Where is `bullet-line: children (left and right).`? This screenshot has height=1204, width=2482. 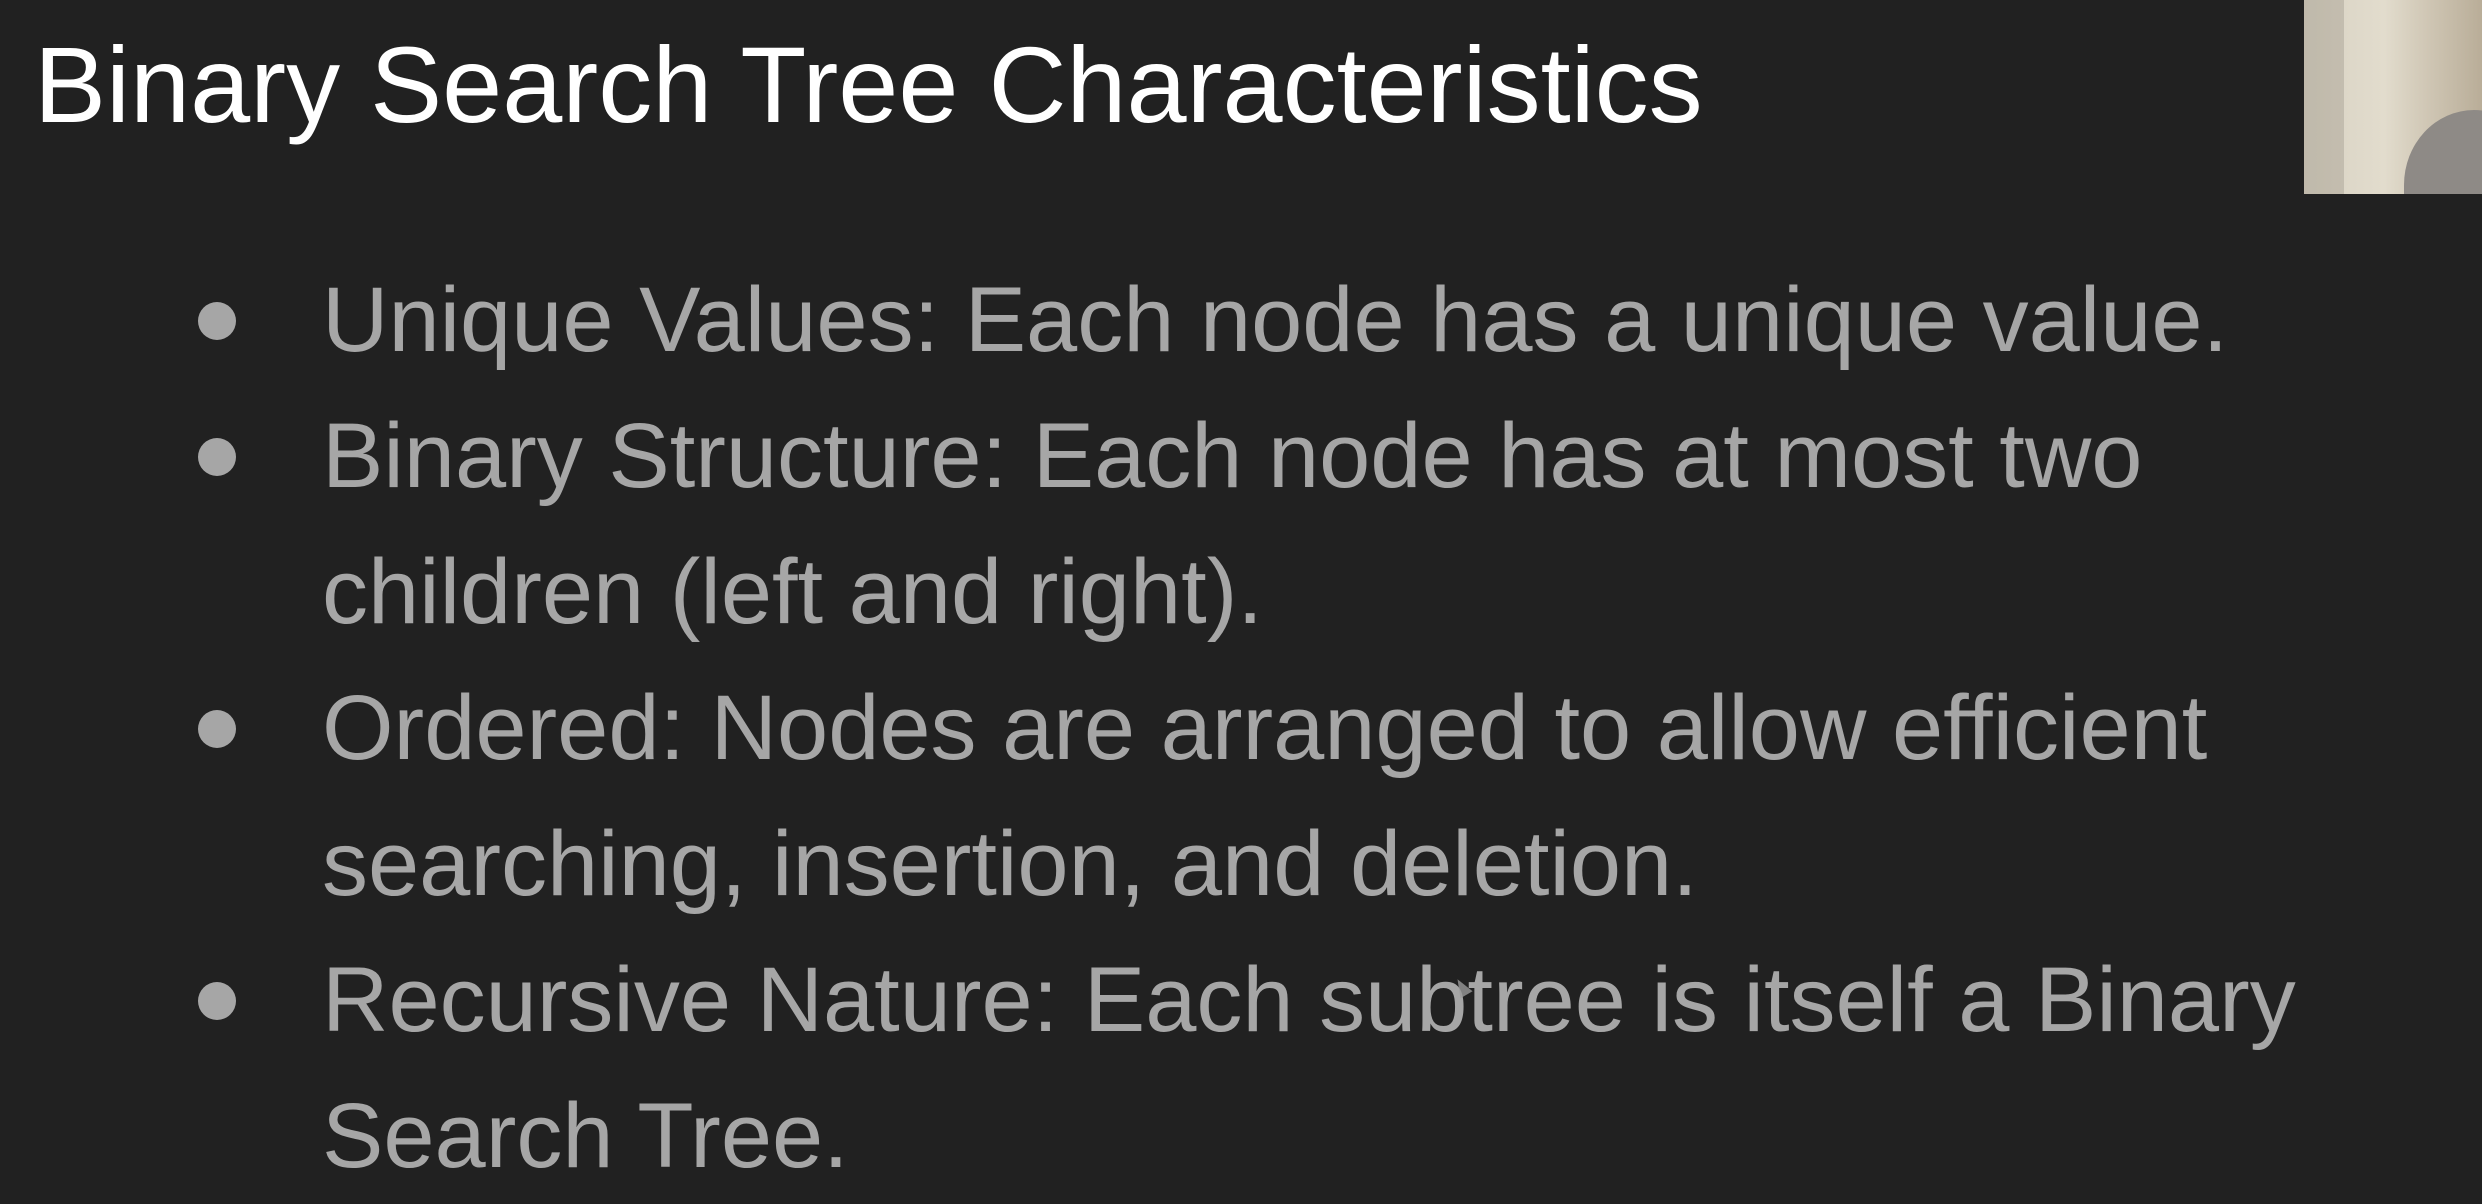
bullet-line: children (left and right). is located at coordinates (792, 592).